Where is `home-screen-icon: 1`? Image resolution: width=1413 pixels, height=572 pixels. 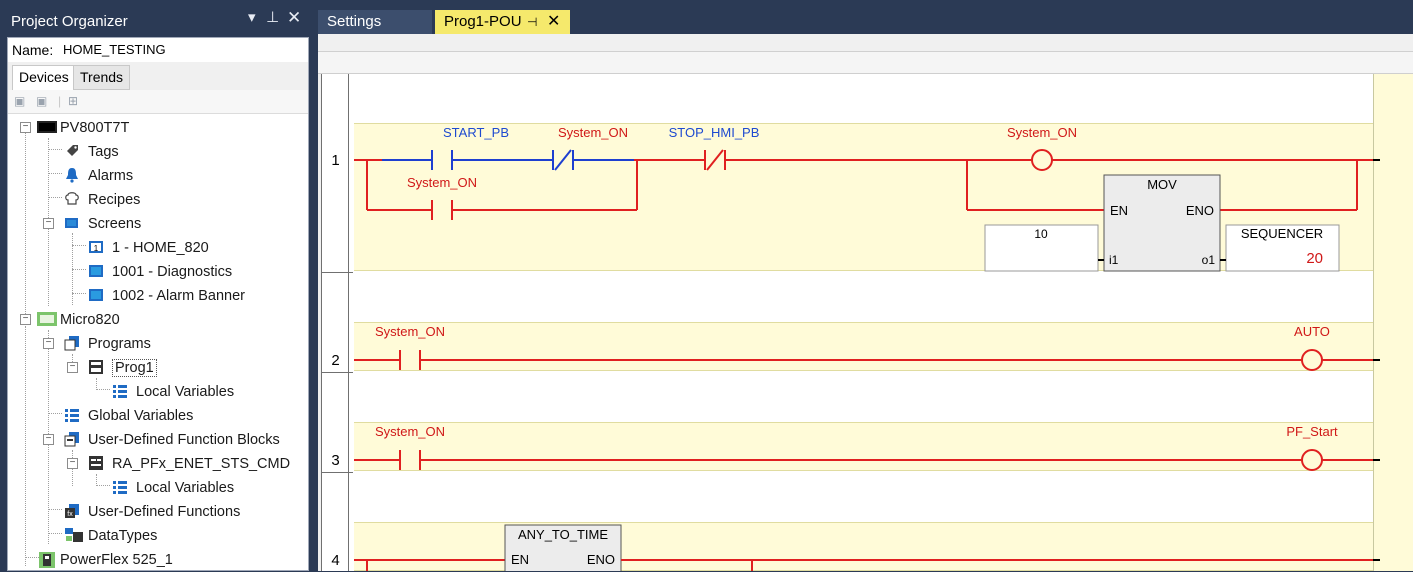
home-screen-icon: 1 is located at coordinates (97, 247).